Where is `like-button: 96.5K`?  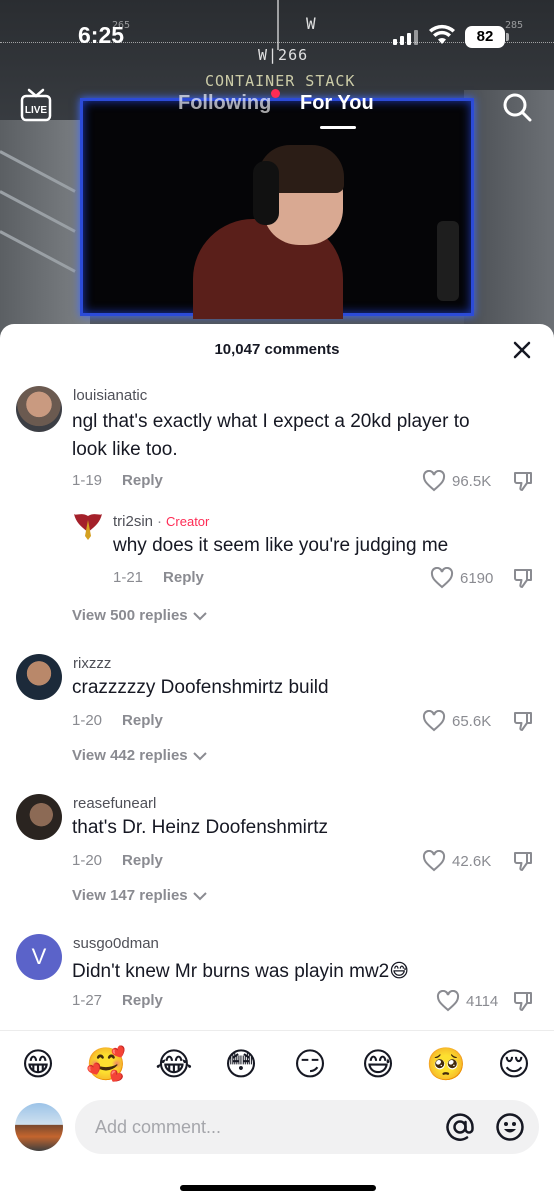 like-button: 96.5K is located at coordinates (456, 481).